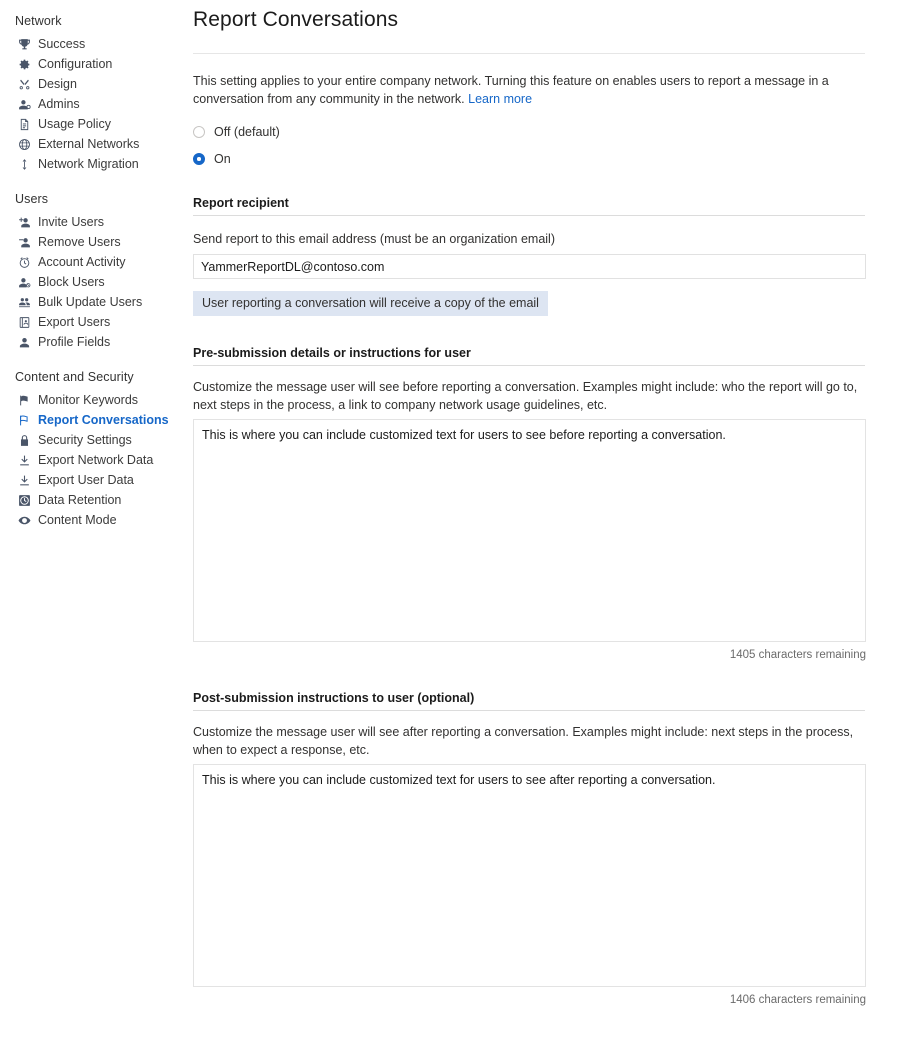 Image resolution: width=900 pixels, height=1039 pixels. What do you see at coordinates (75, 64) in the screenshot?
I see `sidebar-item-label: Configuration` at bounding box center [75, 64].